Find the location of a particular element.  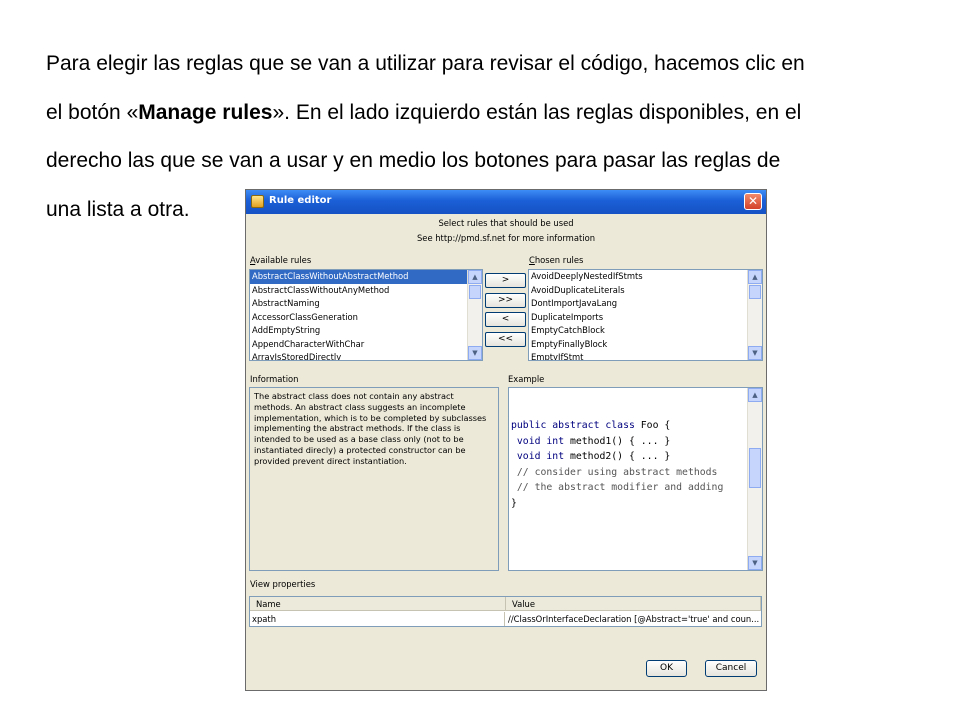

cancel-button: Cancel is located at coordinates (731, 668).